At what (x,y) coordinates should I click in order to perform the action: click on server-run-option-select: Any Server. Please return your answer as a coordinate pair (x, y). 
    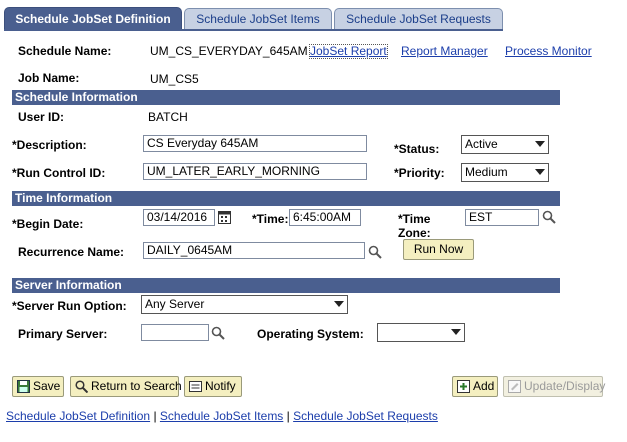
    Looking at the image, I should click on (244, 304).